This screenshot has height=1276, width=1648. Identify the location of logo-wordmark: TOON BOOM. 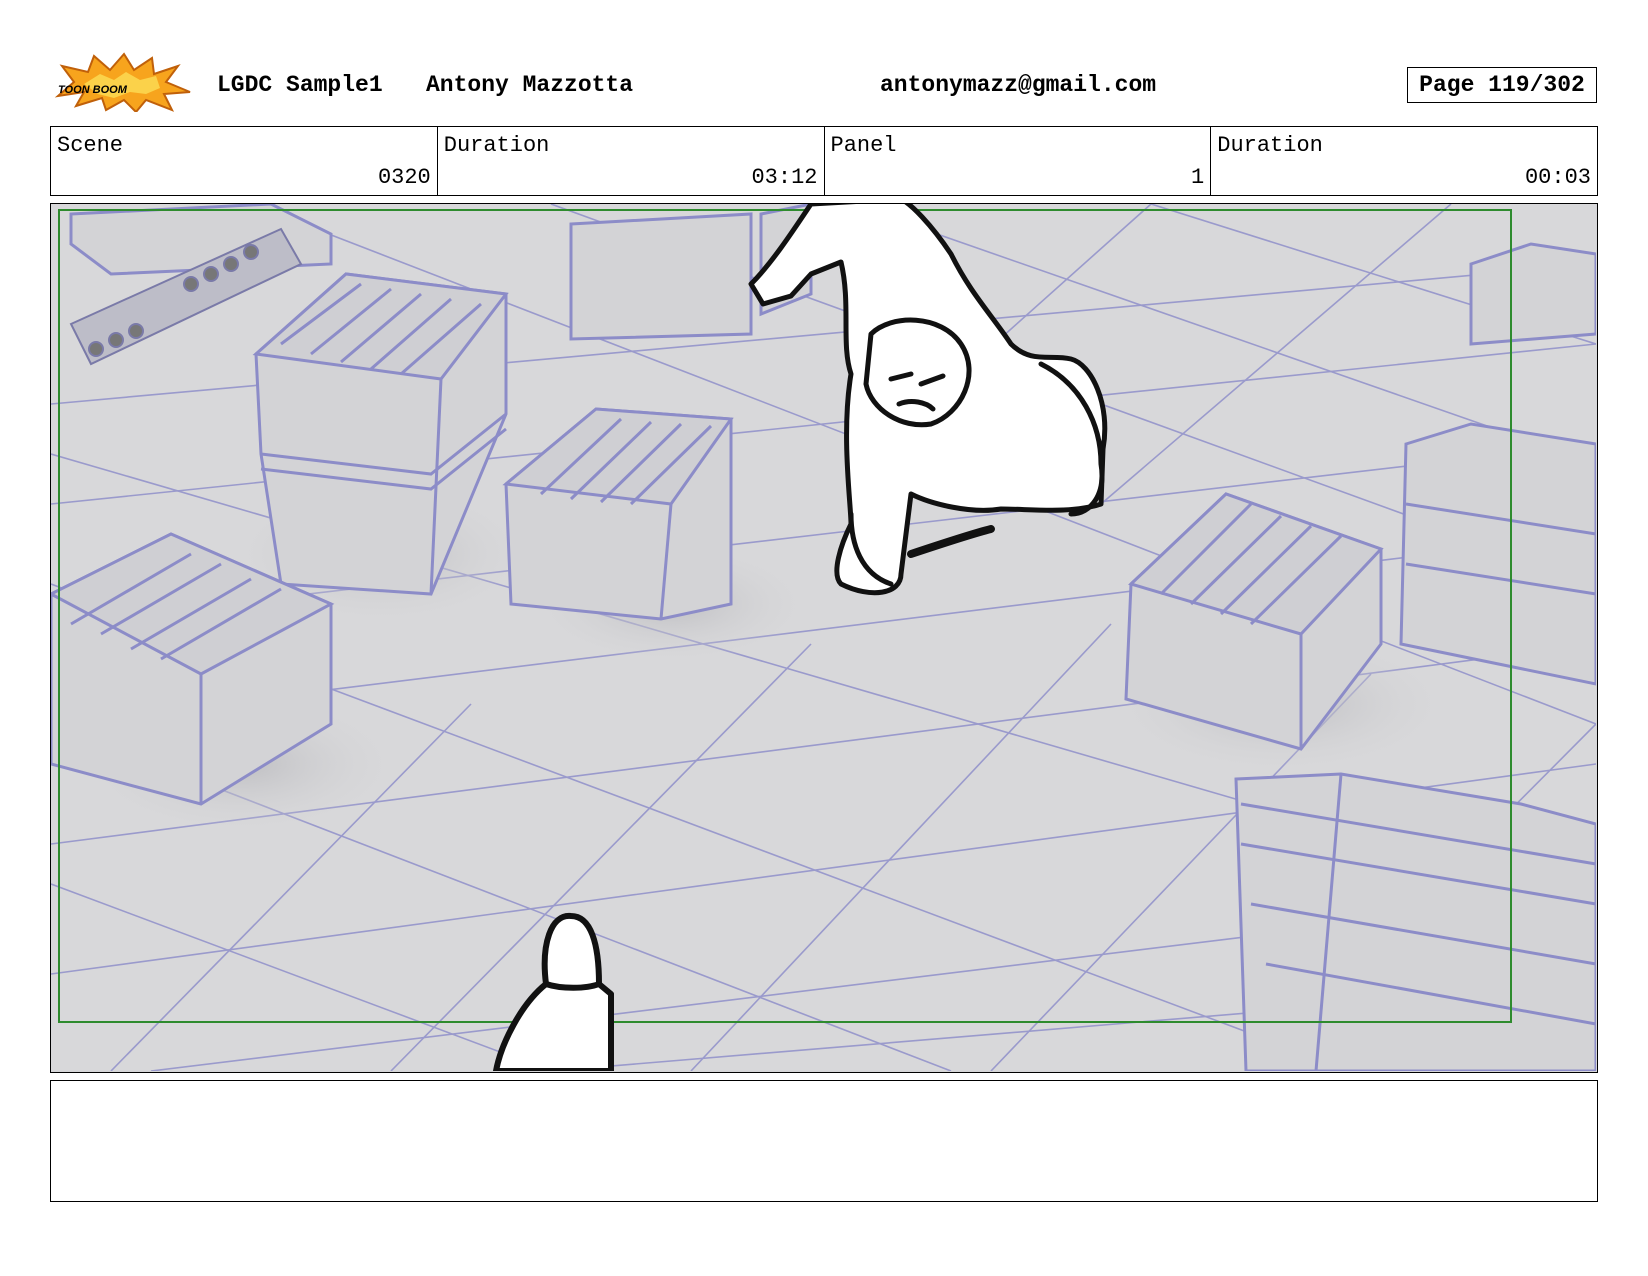
(92, 90).